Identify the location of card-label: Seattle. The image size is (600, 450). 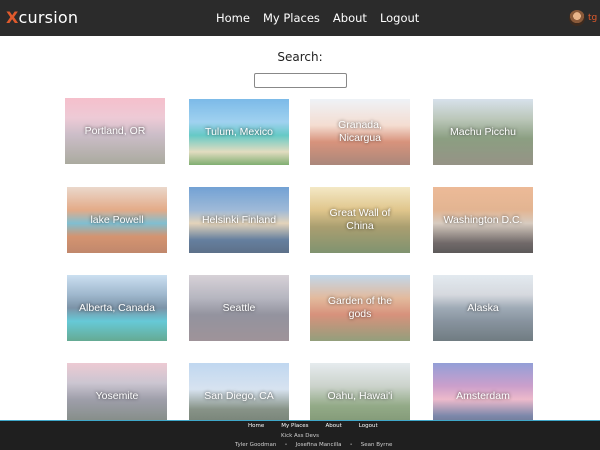
(239, 307).